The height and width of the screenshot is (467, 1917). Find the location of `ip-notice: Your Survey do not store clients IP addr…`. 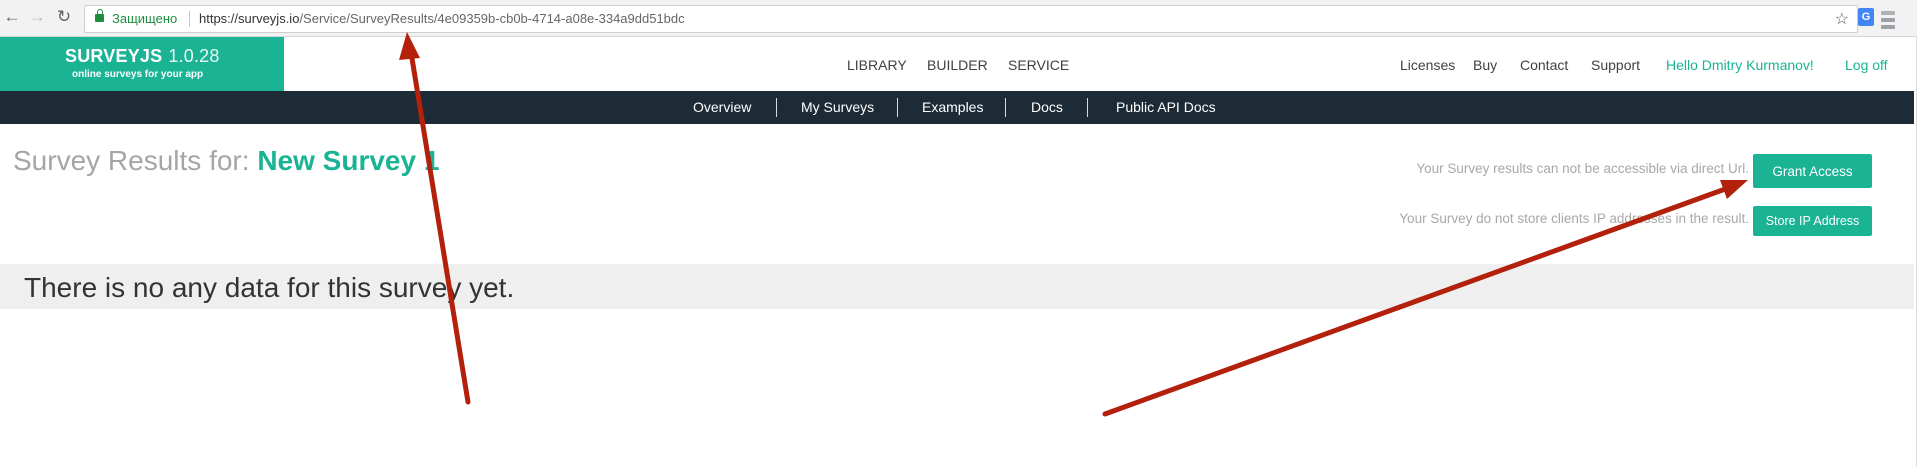

ip-notice: Your Survey do not store clients IP addr… is located at coordinates (1574, 218).